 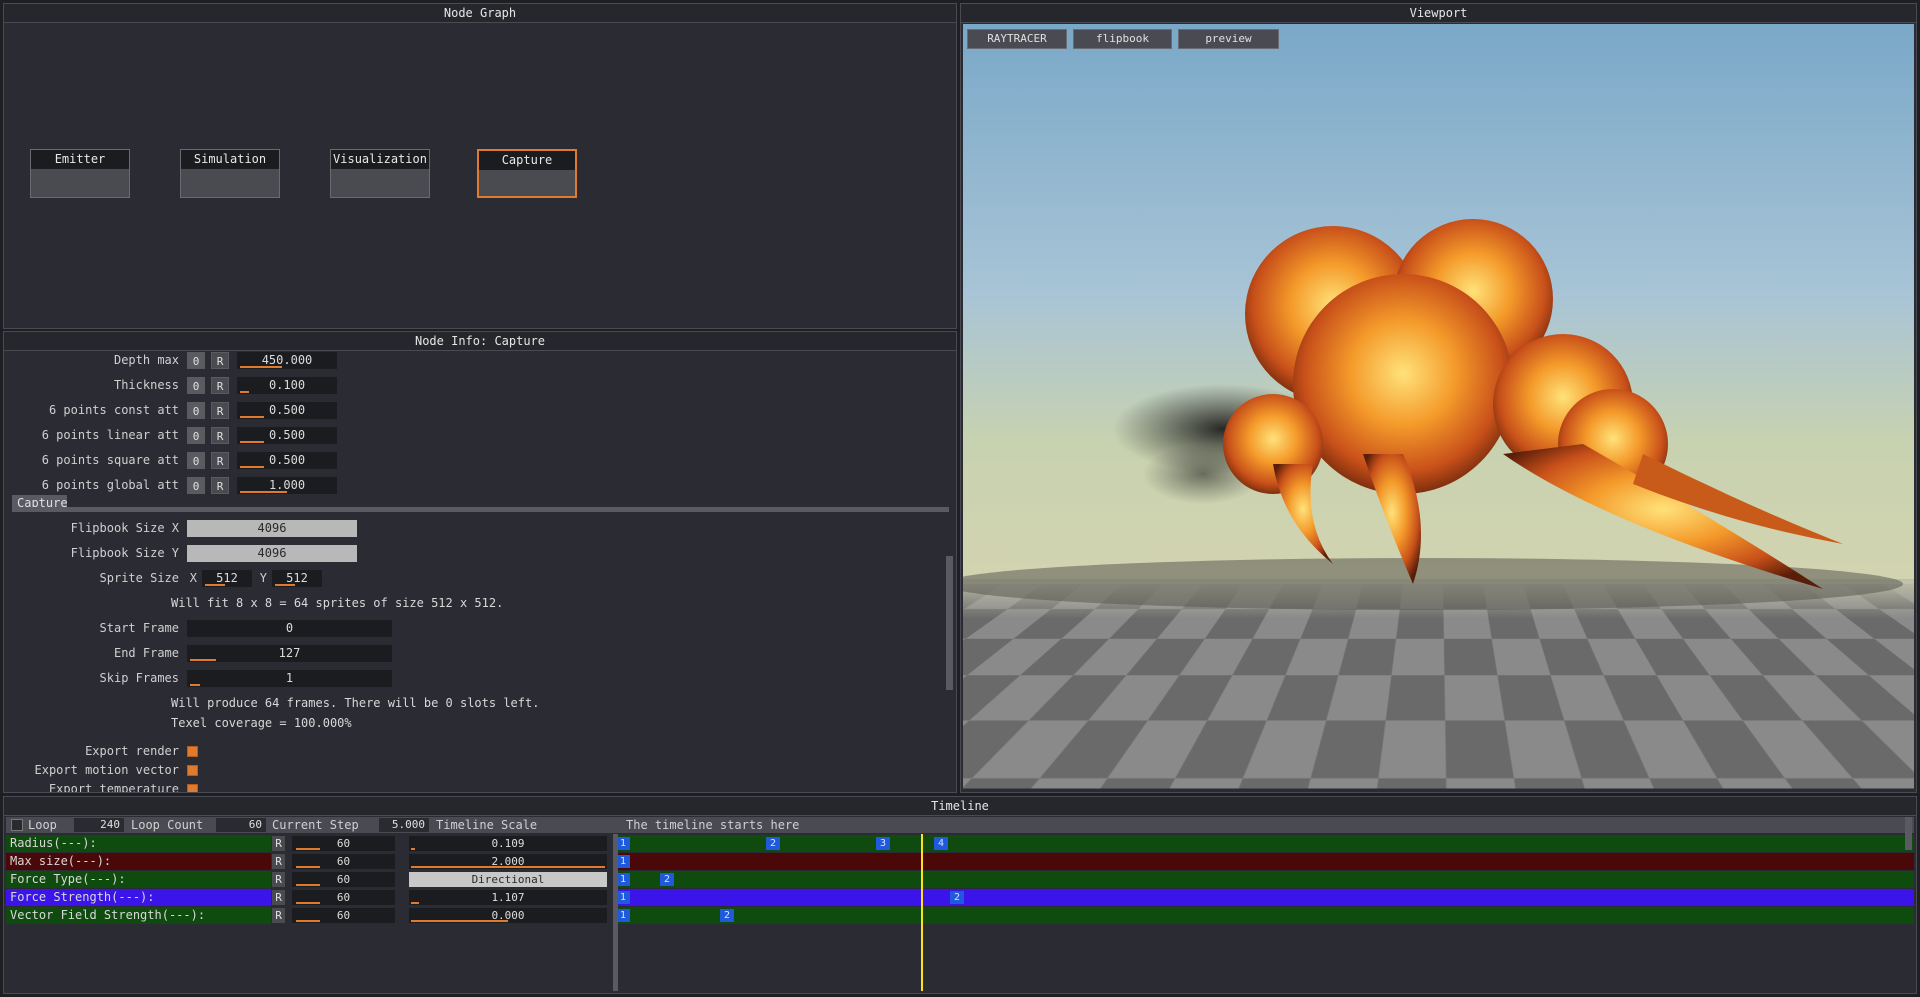 I want to click on fire-streak, so click(x=1303, y=514).